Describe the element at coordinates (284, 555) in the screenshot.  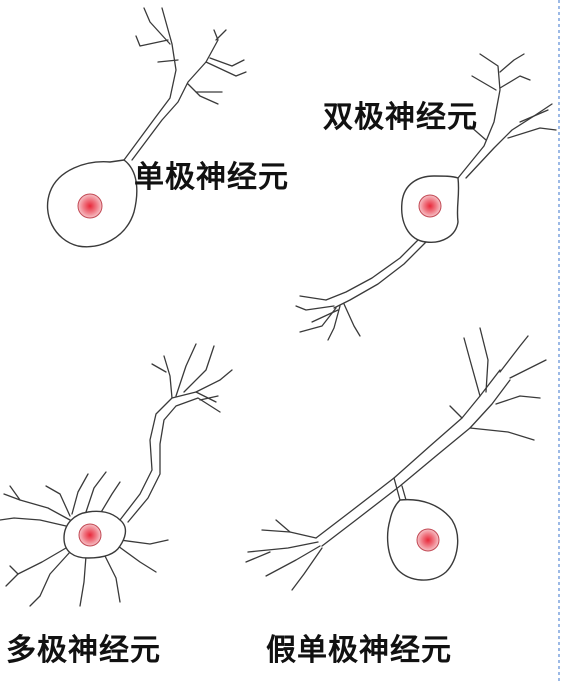
I see `pseudounipolar-terminals` at that location.